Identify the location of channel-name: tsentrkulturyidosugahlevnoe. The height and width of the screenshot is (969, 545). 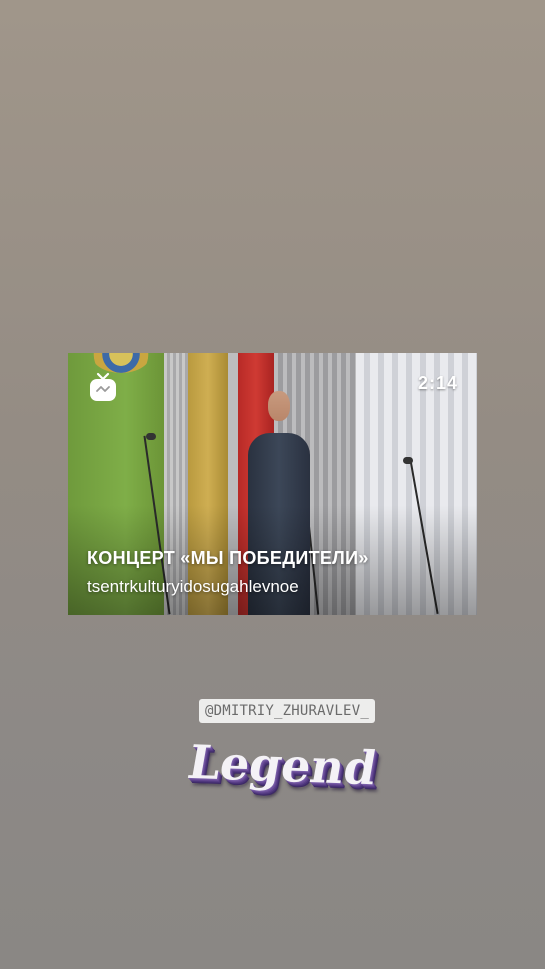
(193, 586).